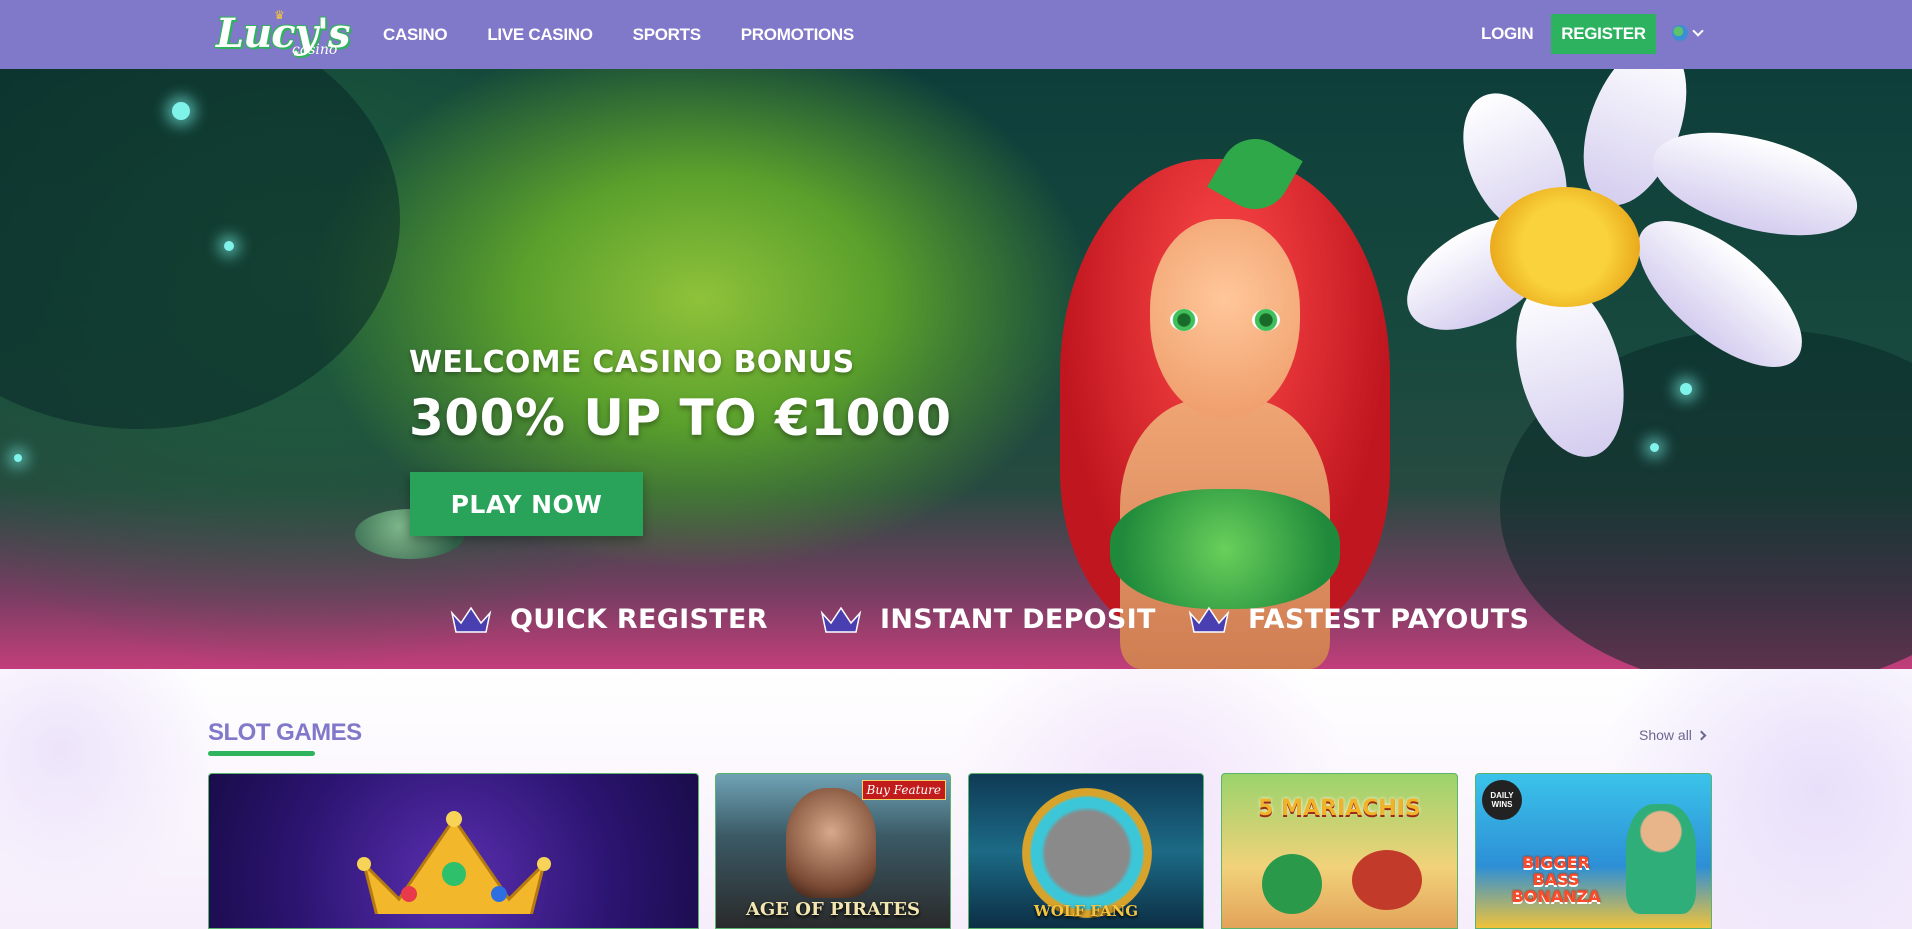  What do you see at coordinates (281, 34) in the screenshot?
I see `lucys-casino-logo: ♛ Lucy's casino` at bounding box center [281, 34].